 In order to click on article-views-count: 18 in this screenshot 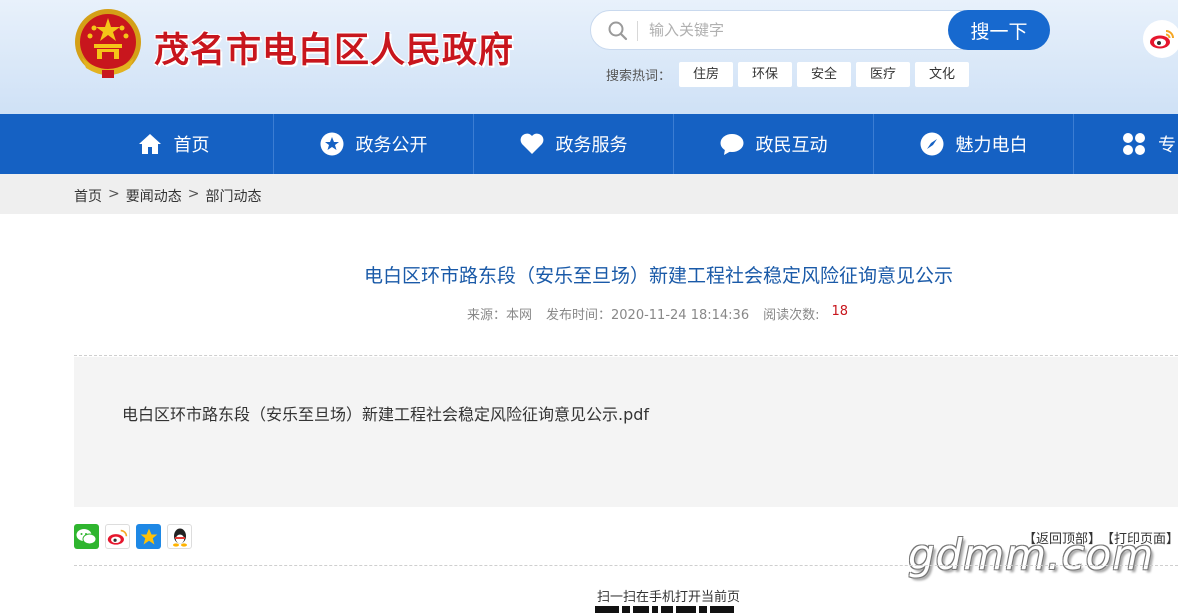, I will do `click(840, 311)`.